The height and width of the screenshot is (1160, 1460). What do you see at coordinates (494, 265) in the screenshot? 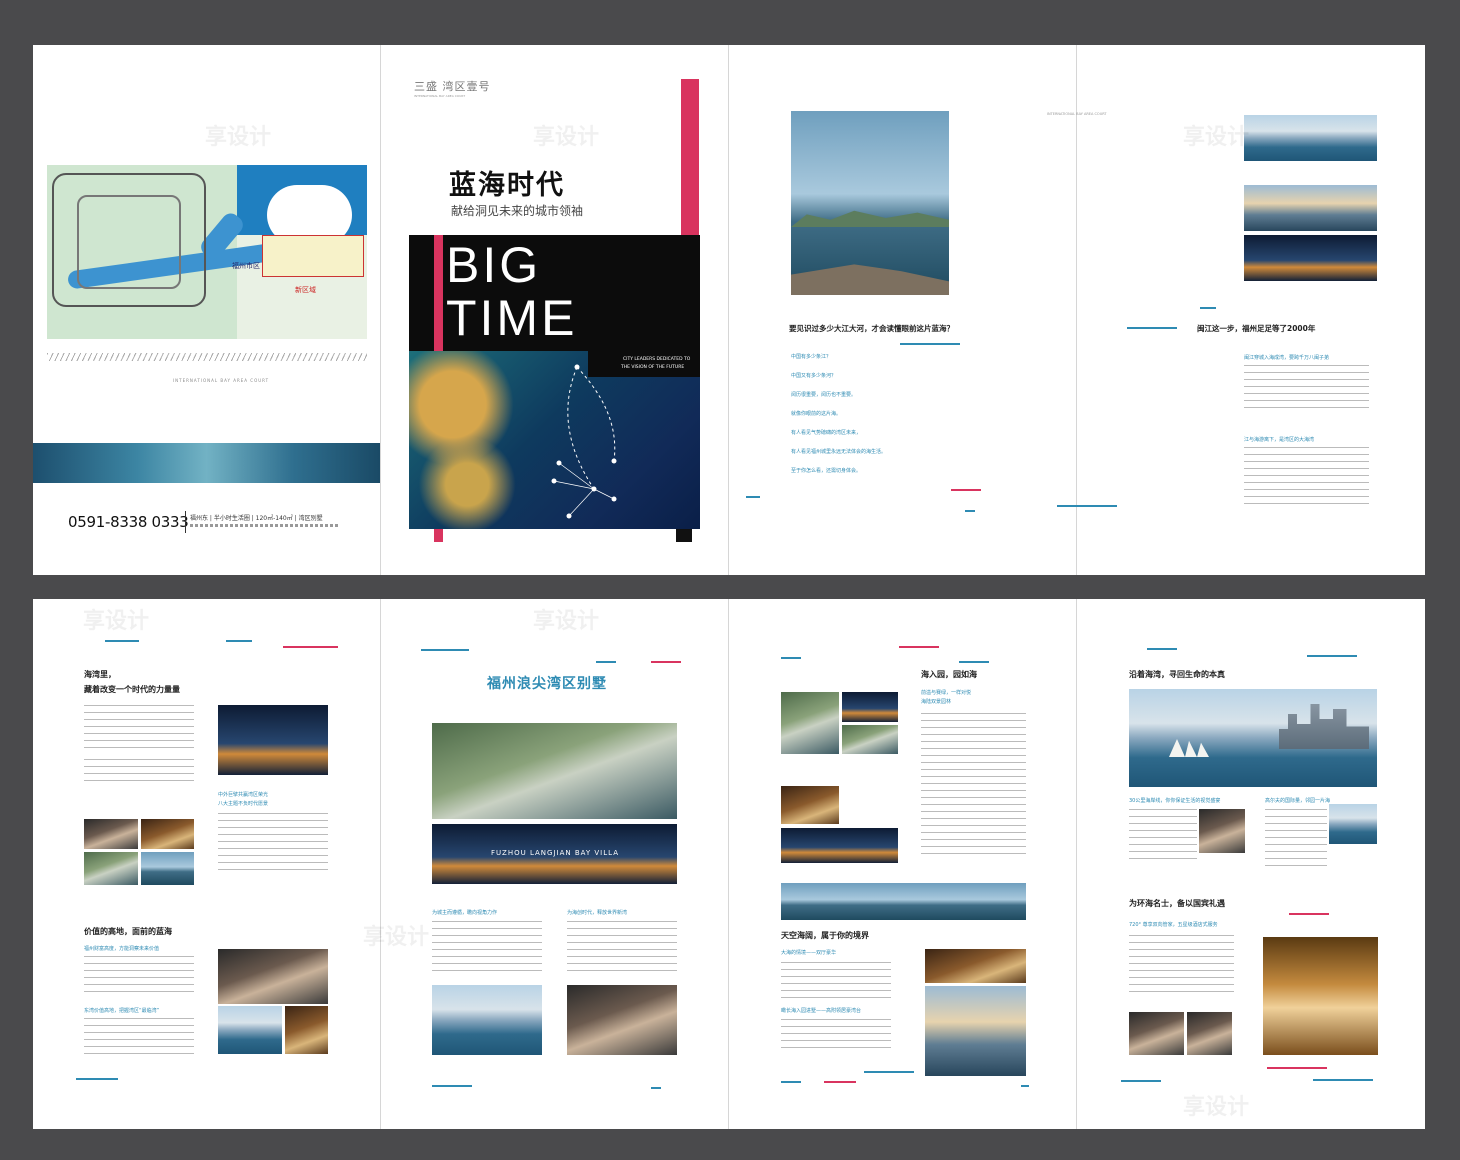
I see `big-text: BIG` at bounding box center [494, 265].